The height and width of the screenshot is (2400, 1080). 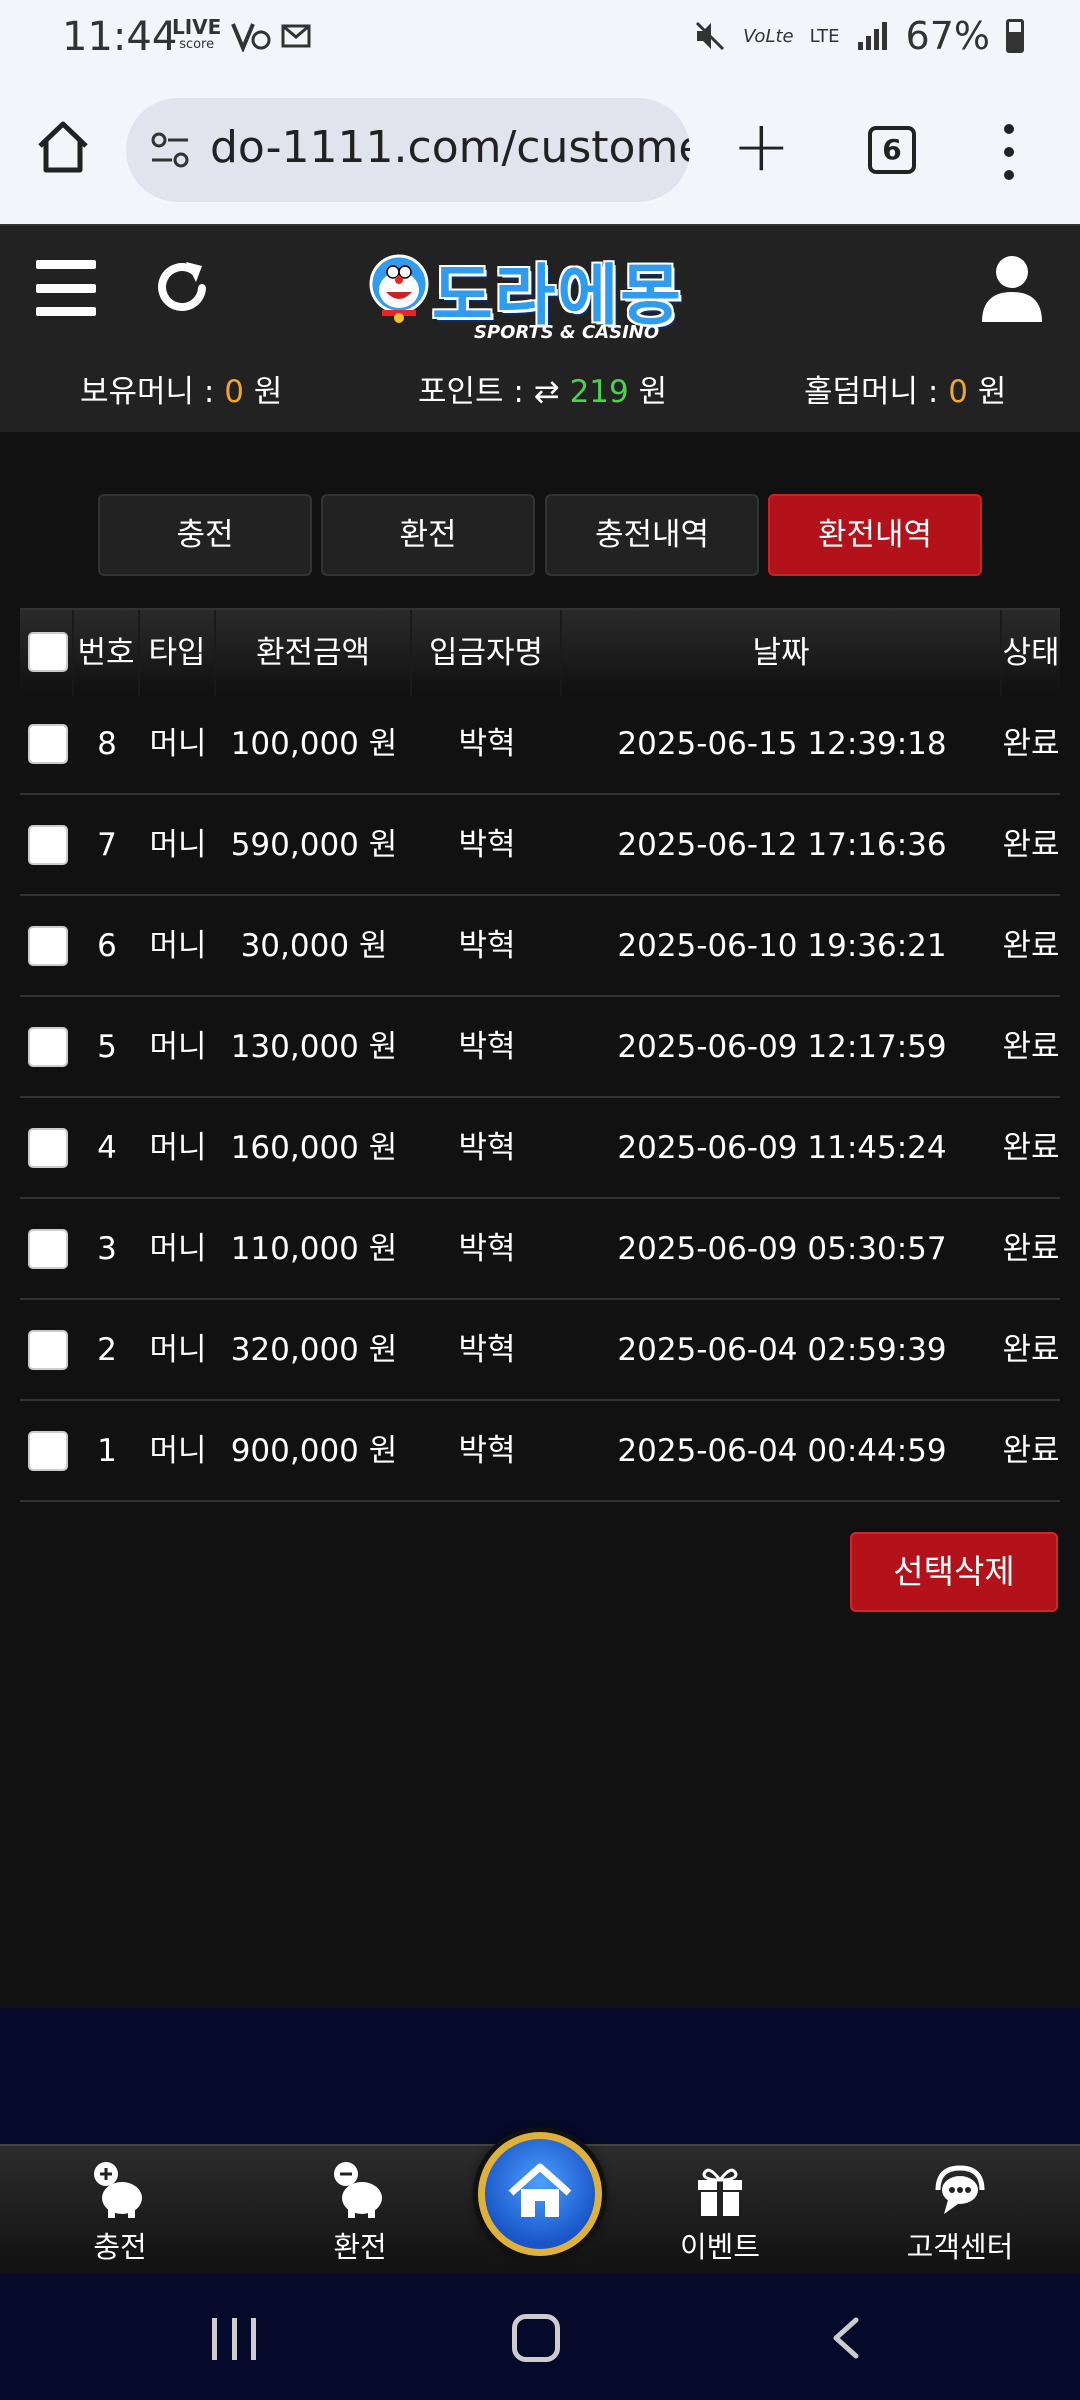 I want to click on footer-spacer, so click(x=540, y=2076).